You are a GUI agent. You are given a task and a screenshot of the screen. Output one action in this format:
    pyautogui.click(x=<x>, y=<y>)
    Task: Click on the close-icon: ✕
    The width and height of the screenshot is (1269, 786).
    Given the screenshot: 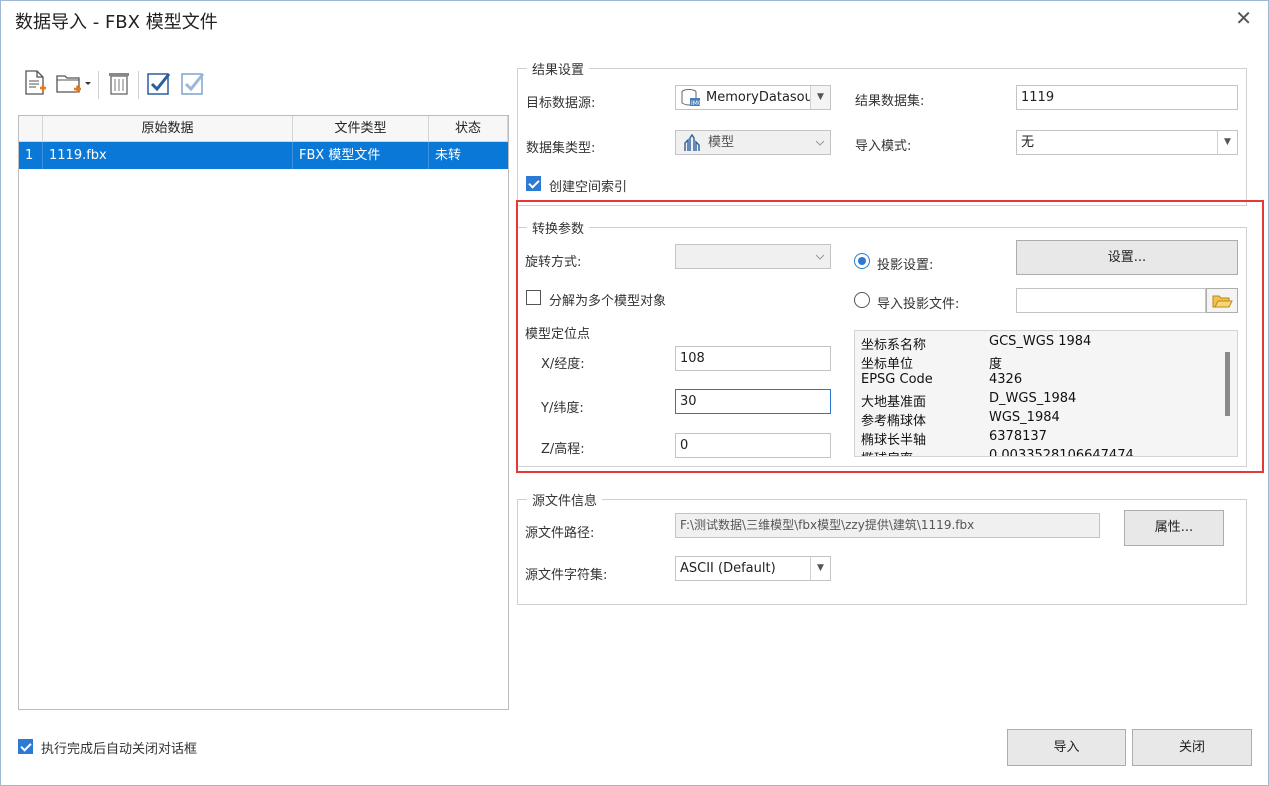 What is the action you would take?
    pyautogui.click(x=1243, y=18)
    